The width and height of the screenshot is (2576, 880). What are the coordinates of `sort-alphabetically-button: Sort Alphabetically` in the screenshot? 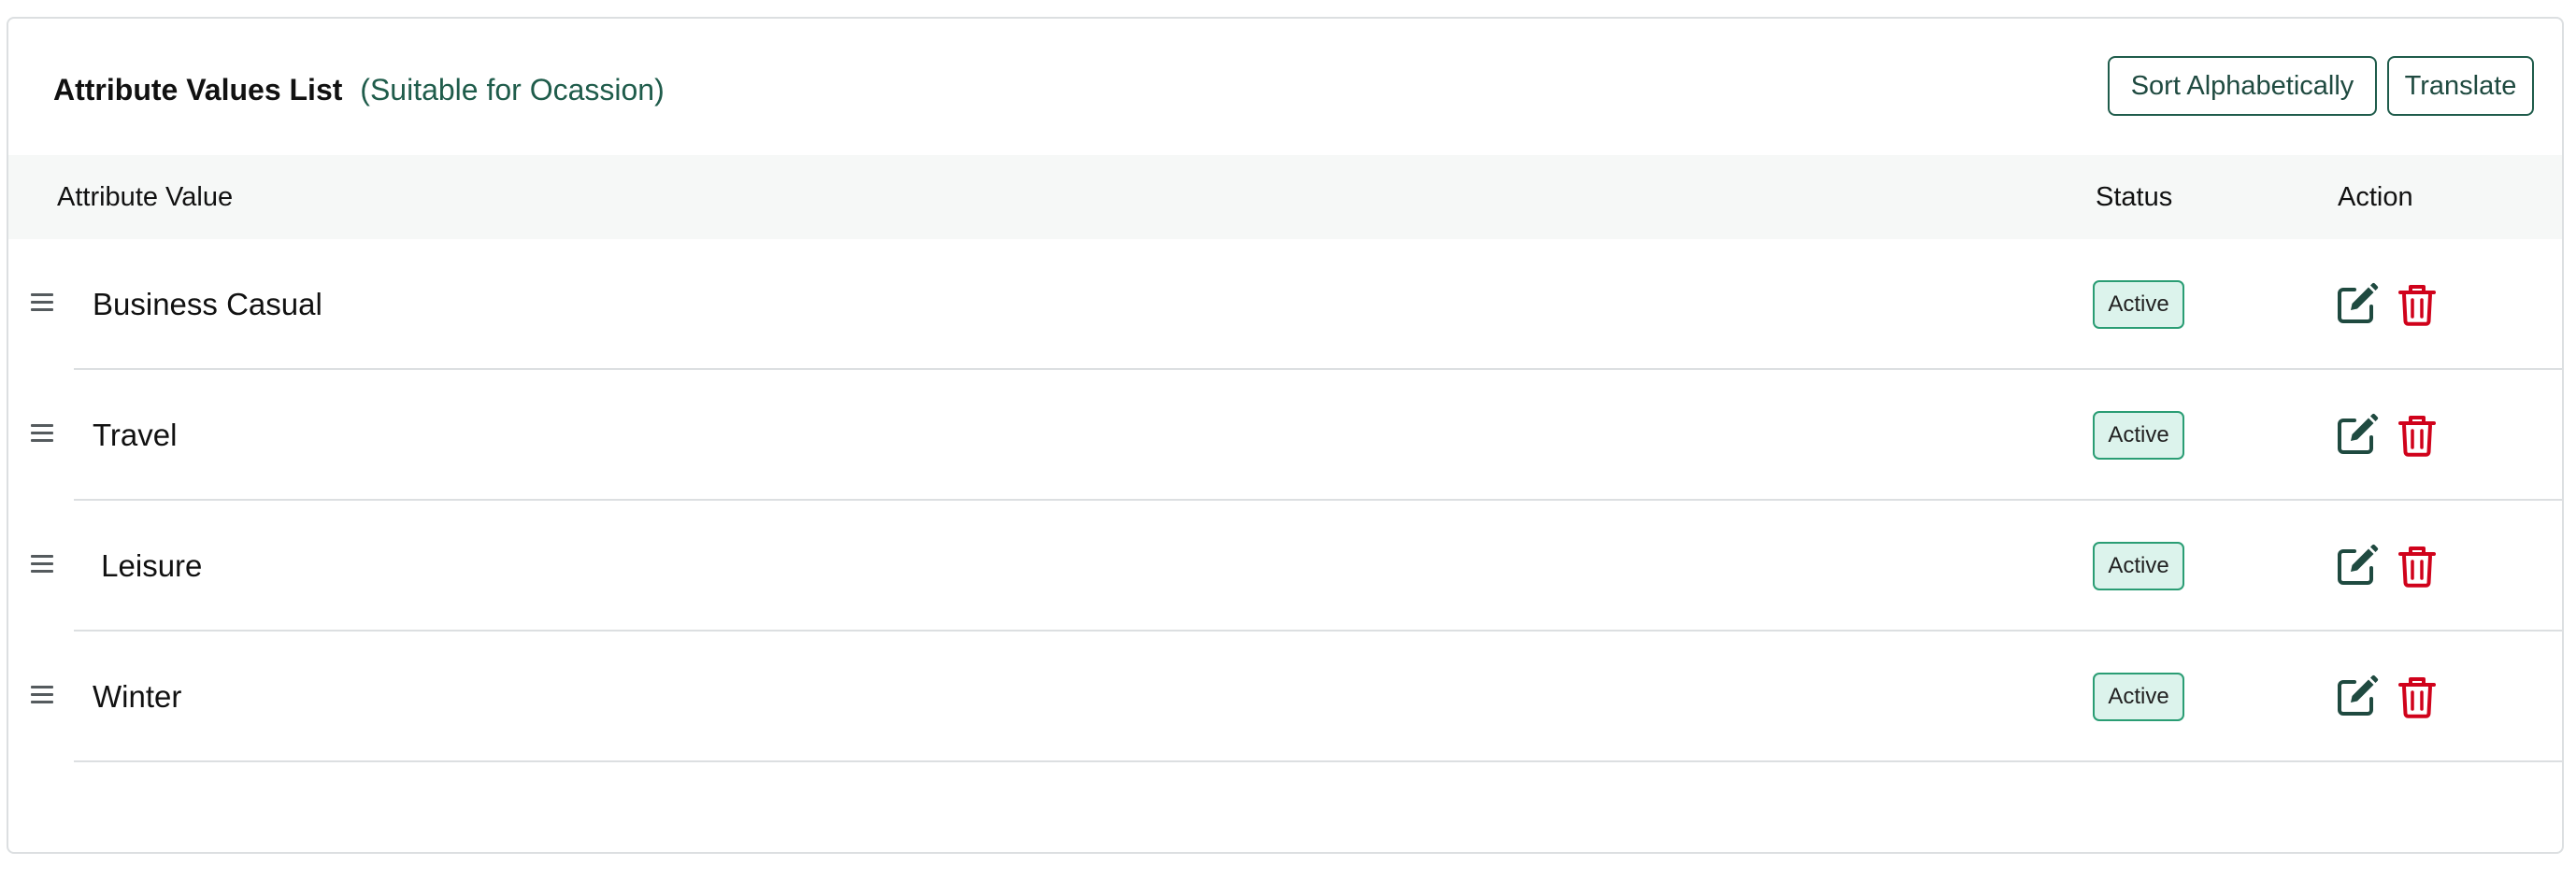 It's located at (2242, 86).